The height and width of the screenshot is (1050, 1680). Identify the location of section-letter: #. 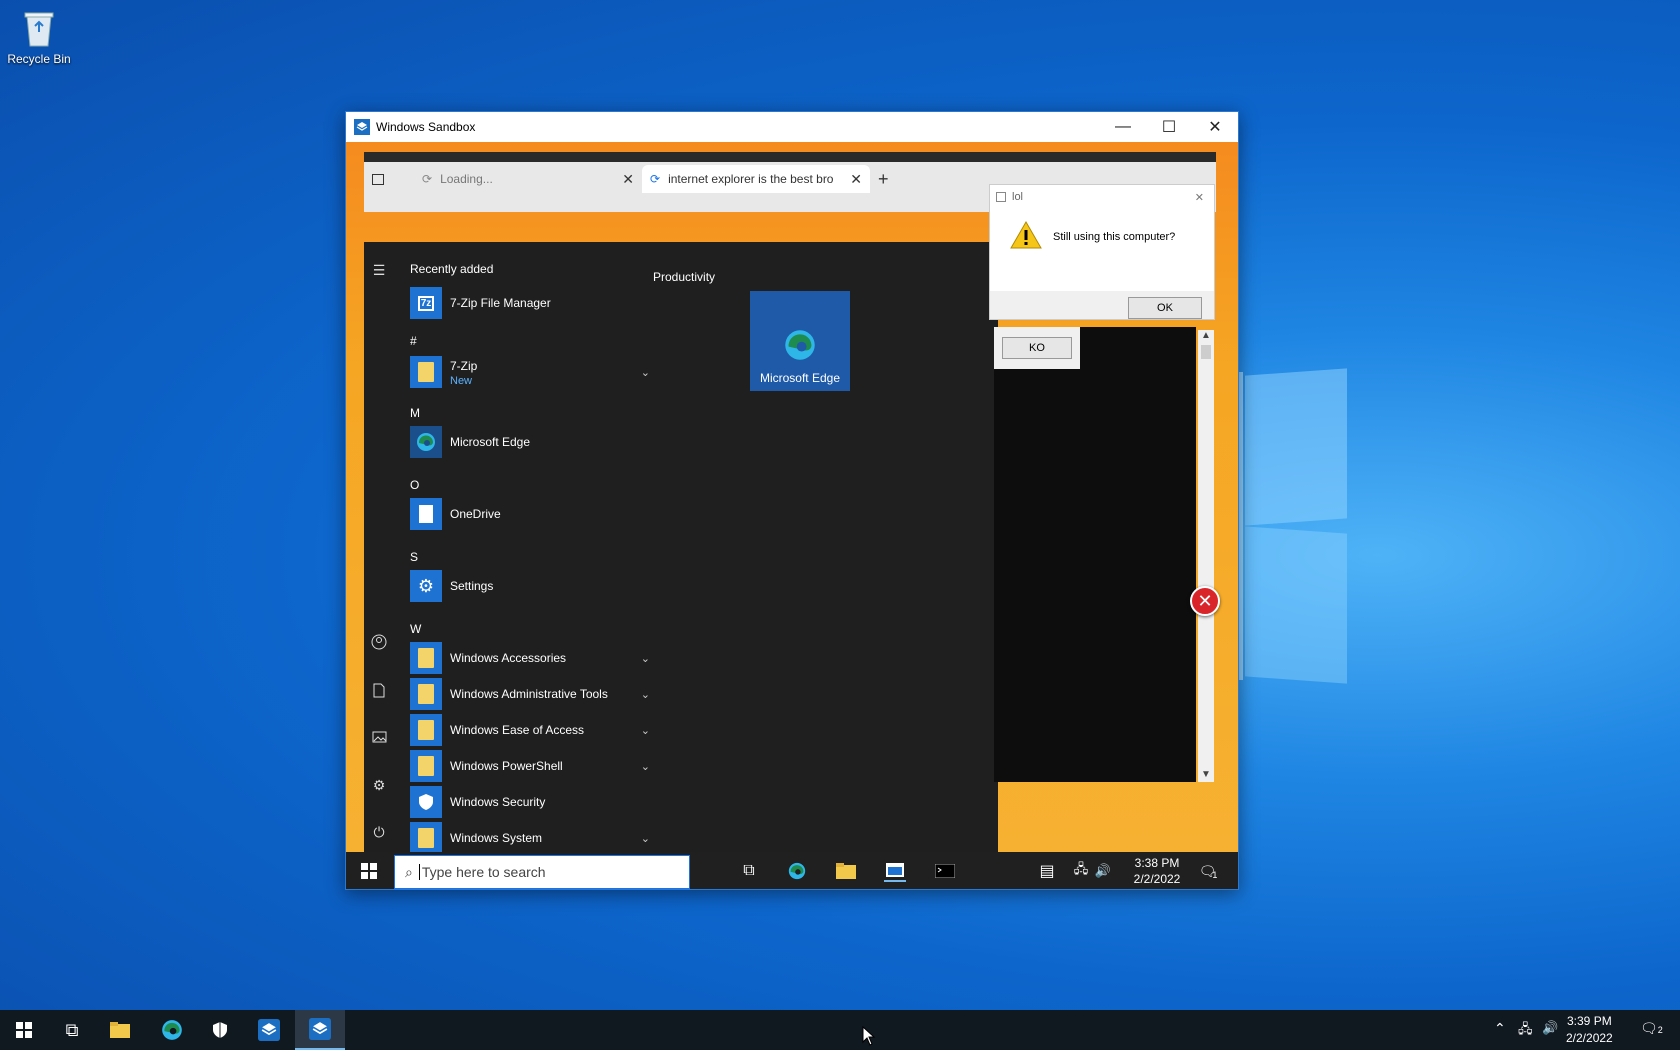
(413, 341).